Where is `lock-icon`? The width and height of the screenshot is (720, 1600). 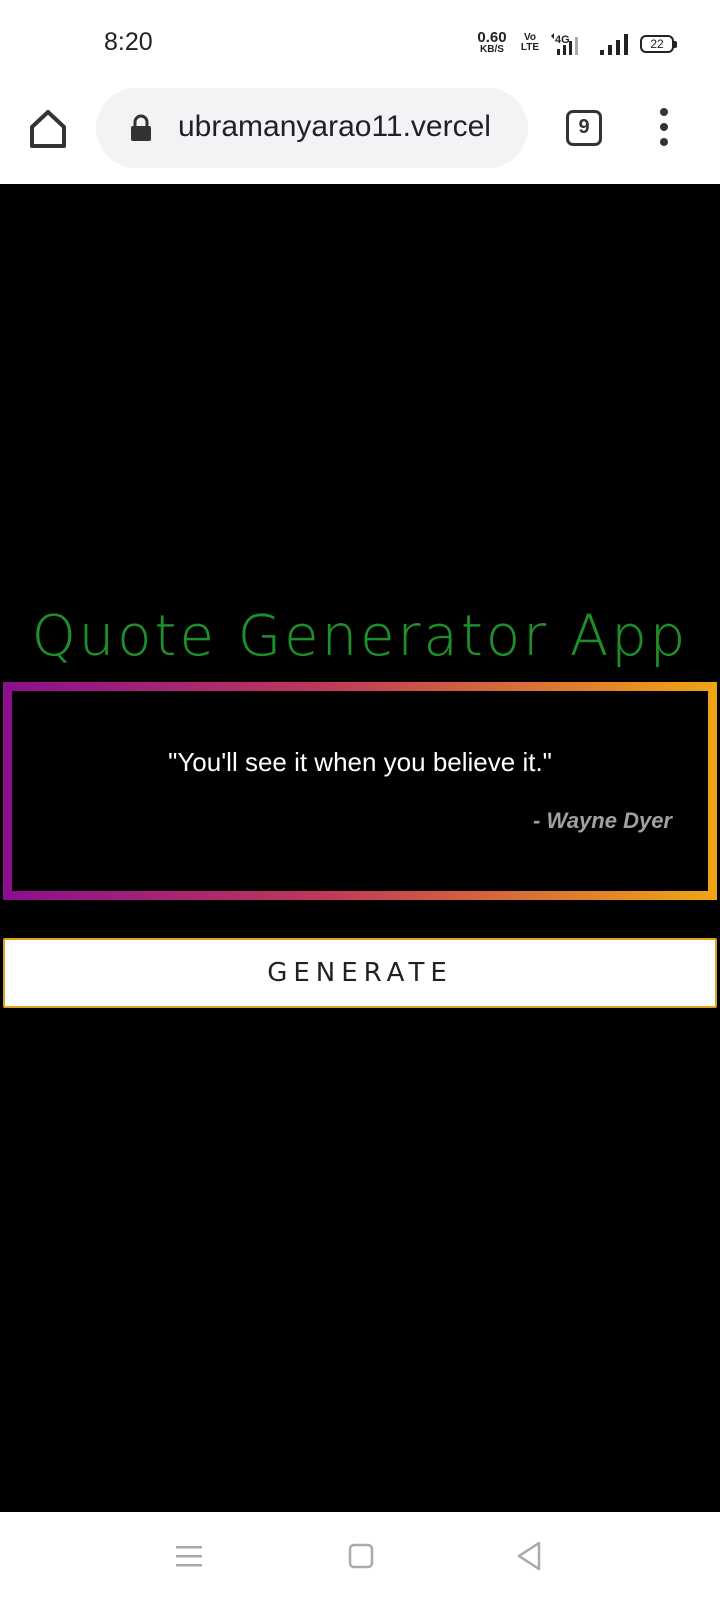 lock-icon is located at coordinates (141, 127).